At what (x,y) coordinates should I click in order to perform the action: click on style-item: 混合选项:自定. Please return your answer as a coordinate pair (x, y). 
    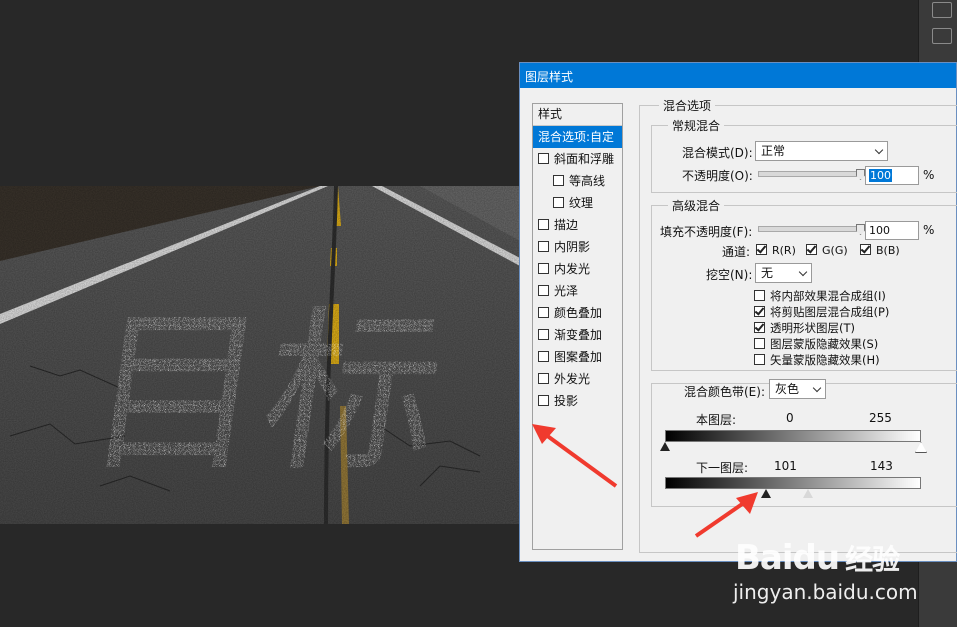
    Looking at the image, I should click on (577, 137).